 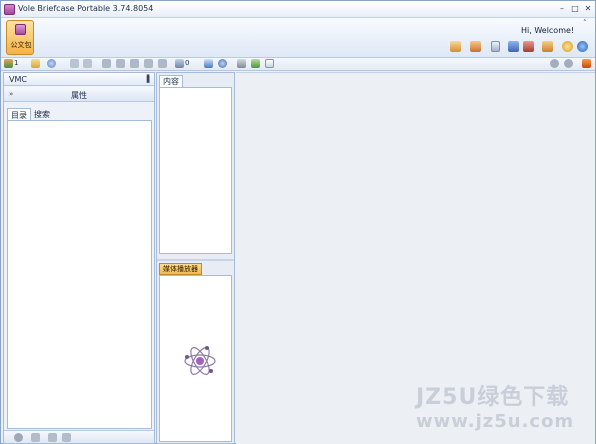 What do you see at coordinates (162, 63) in the screenshot?
I see `doc5-icon` at bounding box center [162, 63].